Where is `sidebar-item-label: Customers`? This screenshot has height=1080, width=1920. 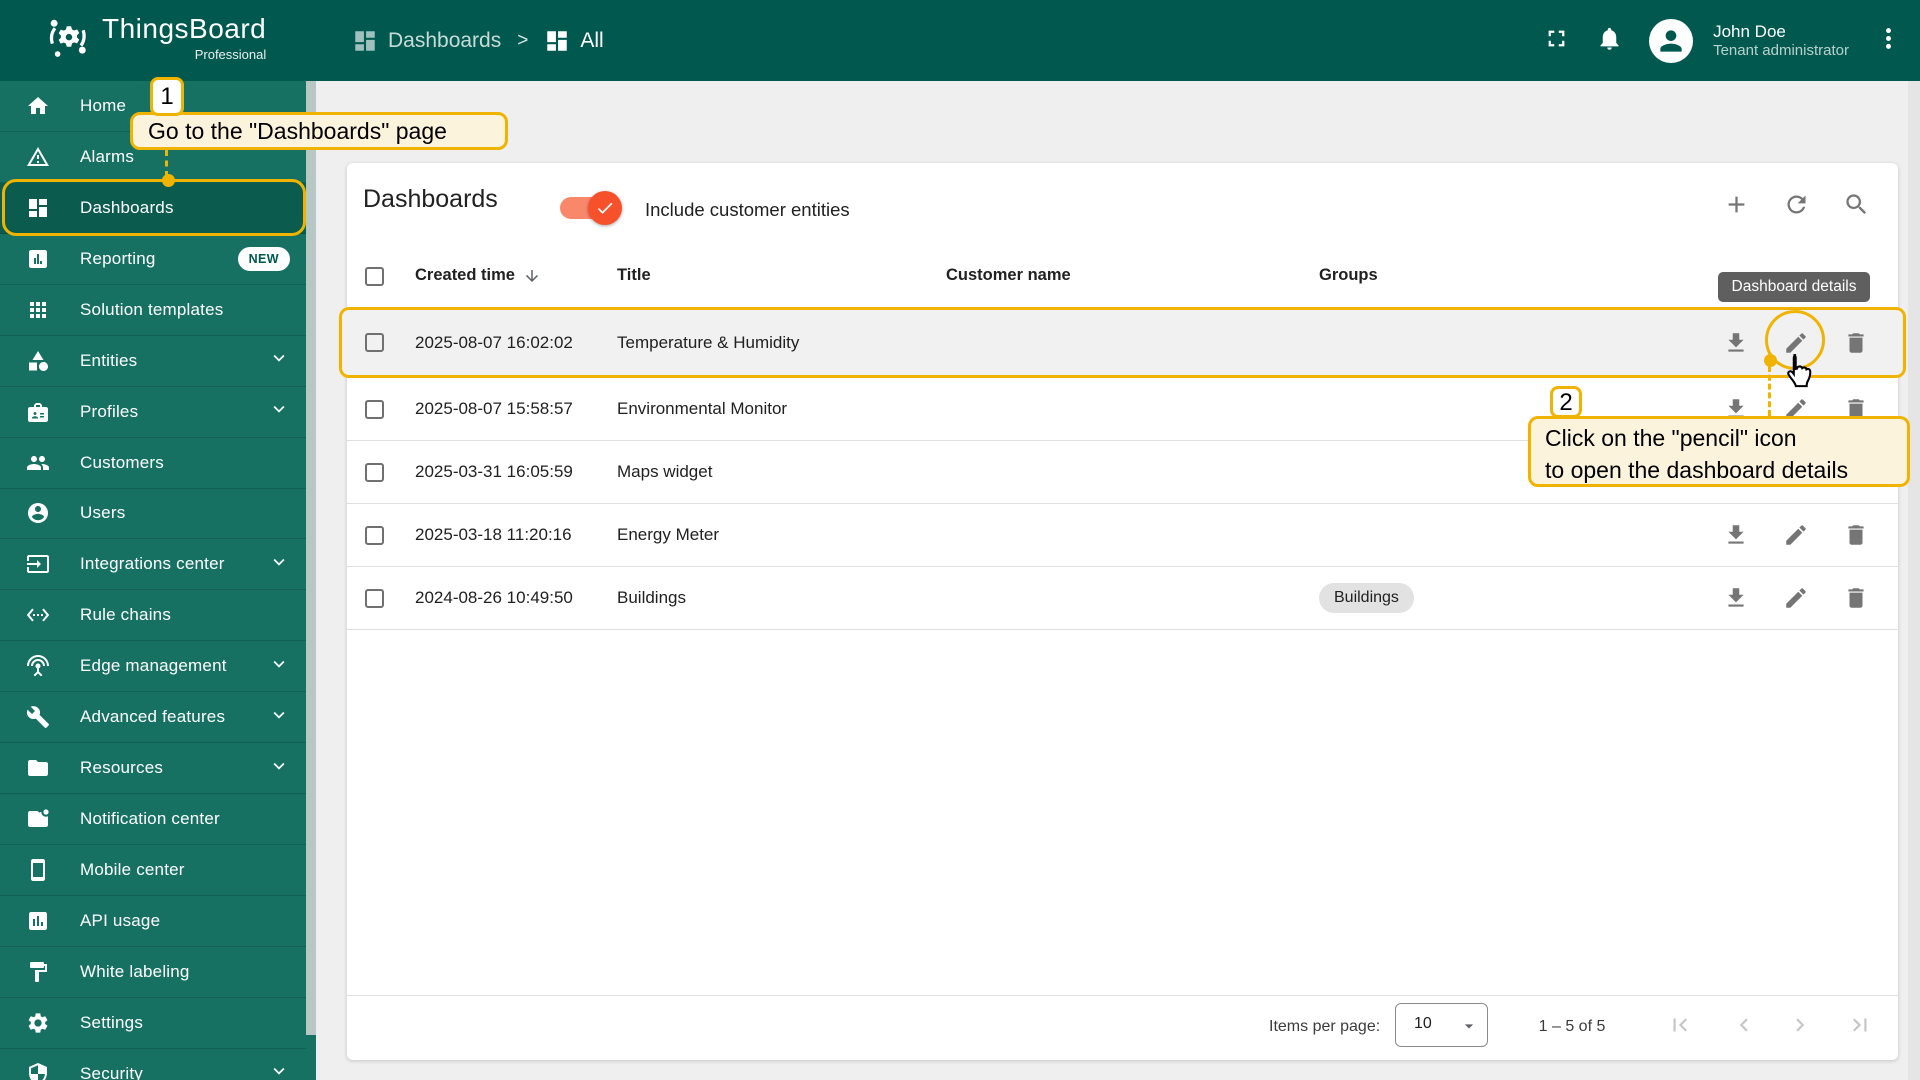
sidebar-item-label: Customers is located at coordinates (122, 462).